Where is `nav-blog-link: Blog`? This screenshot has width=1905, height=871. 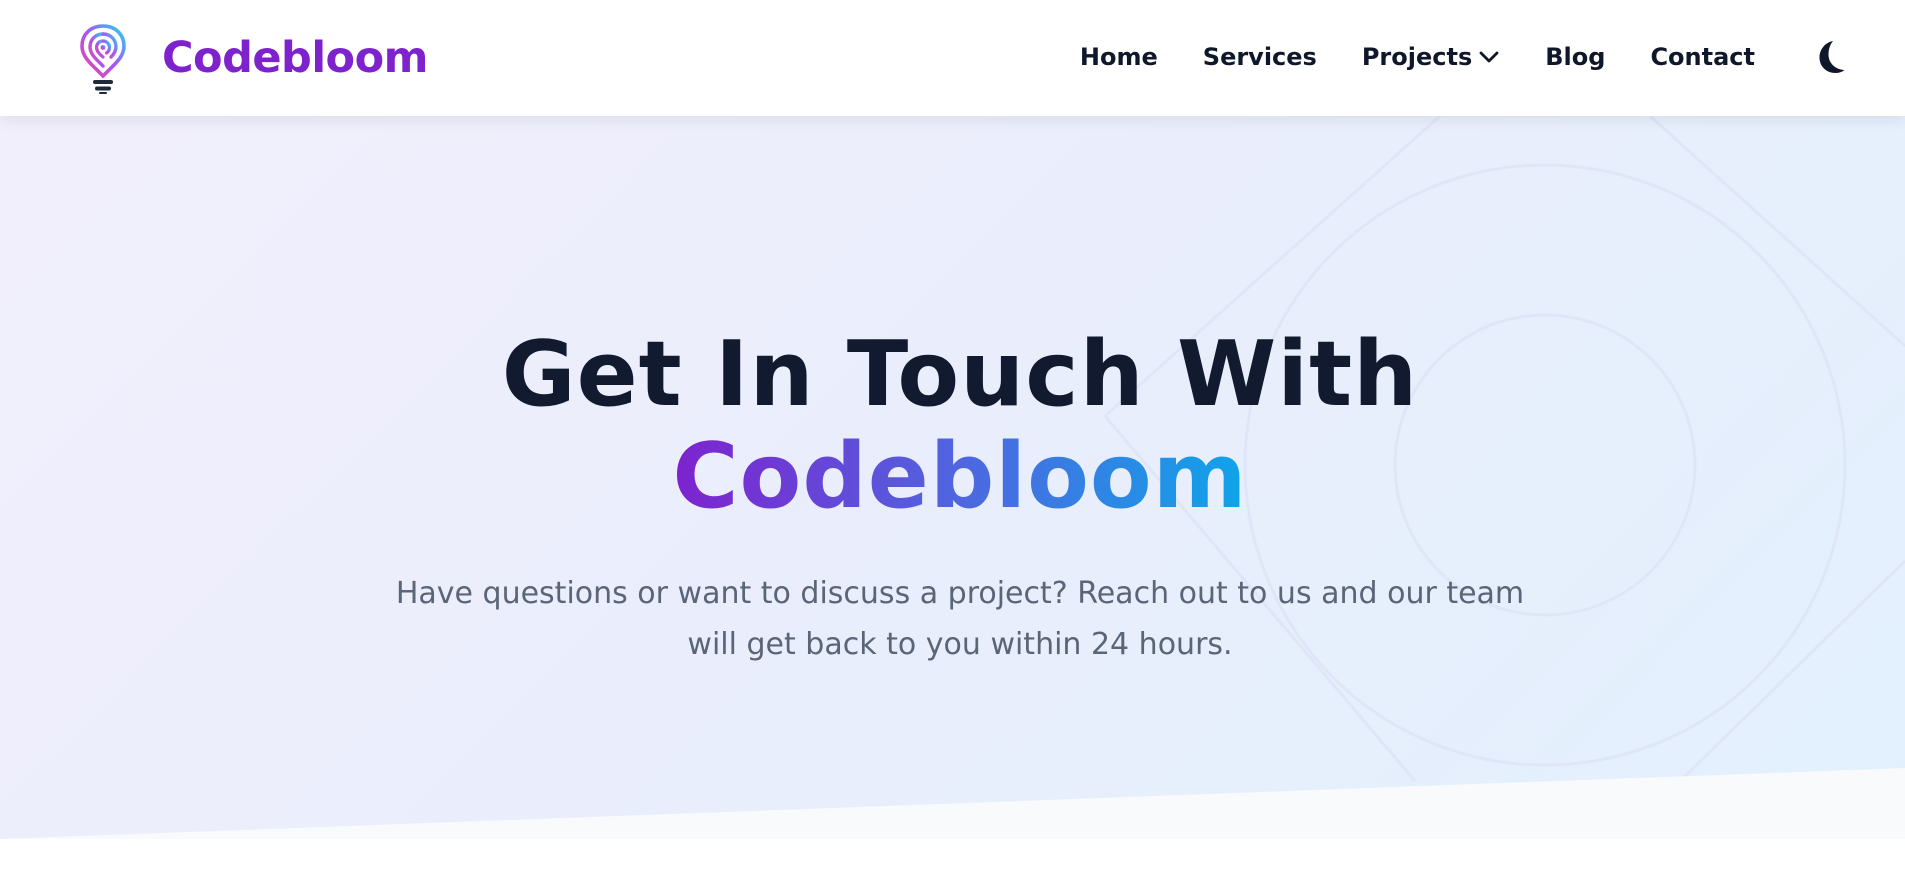 nav-blog-link: Blog is located at coordinates (1575, 57).